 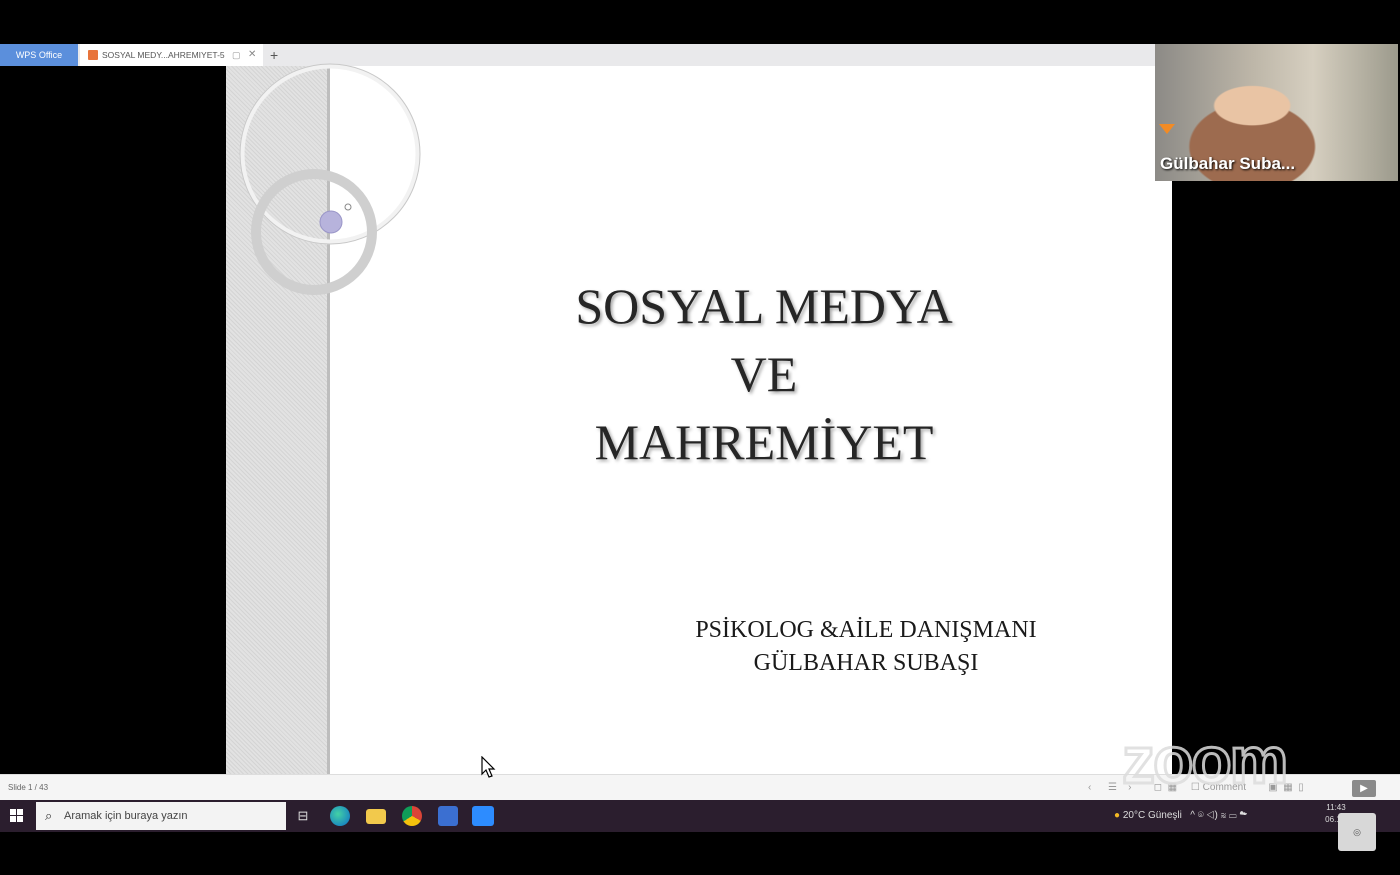 I want to click on task-view-icon: ⊟, so click(x=303, y=816).